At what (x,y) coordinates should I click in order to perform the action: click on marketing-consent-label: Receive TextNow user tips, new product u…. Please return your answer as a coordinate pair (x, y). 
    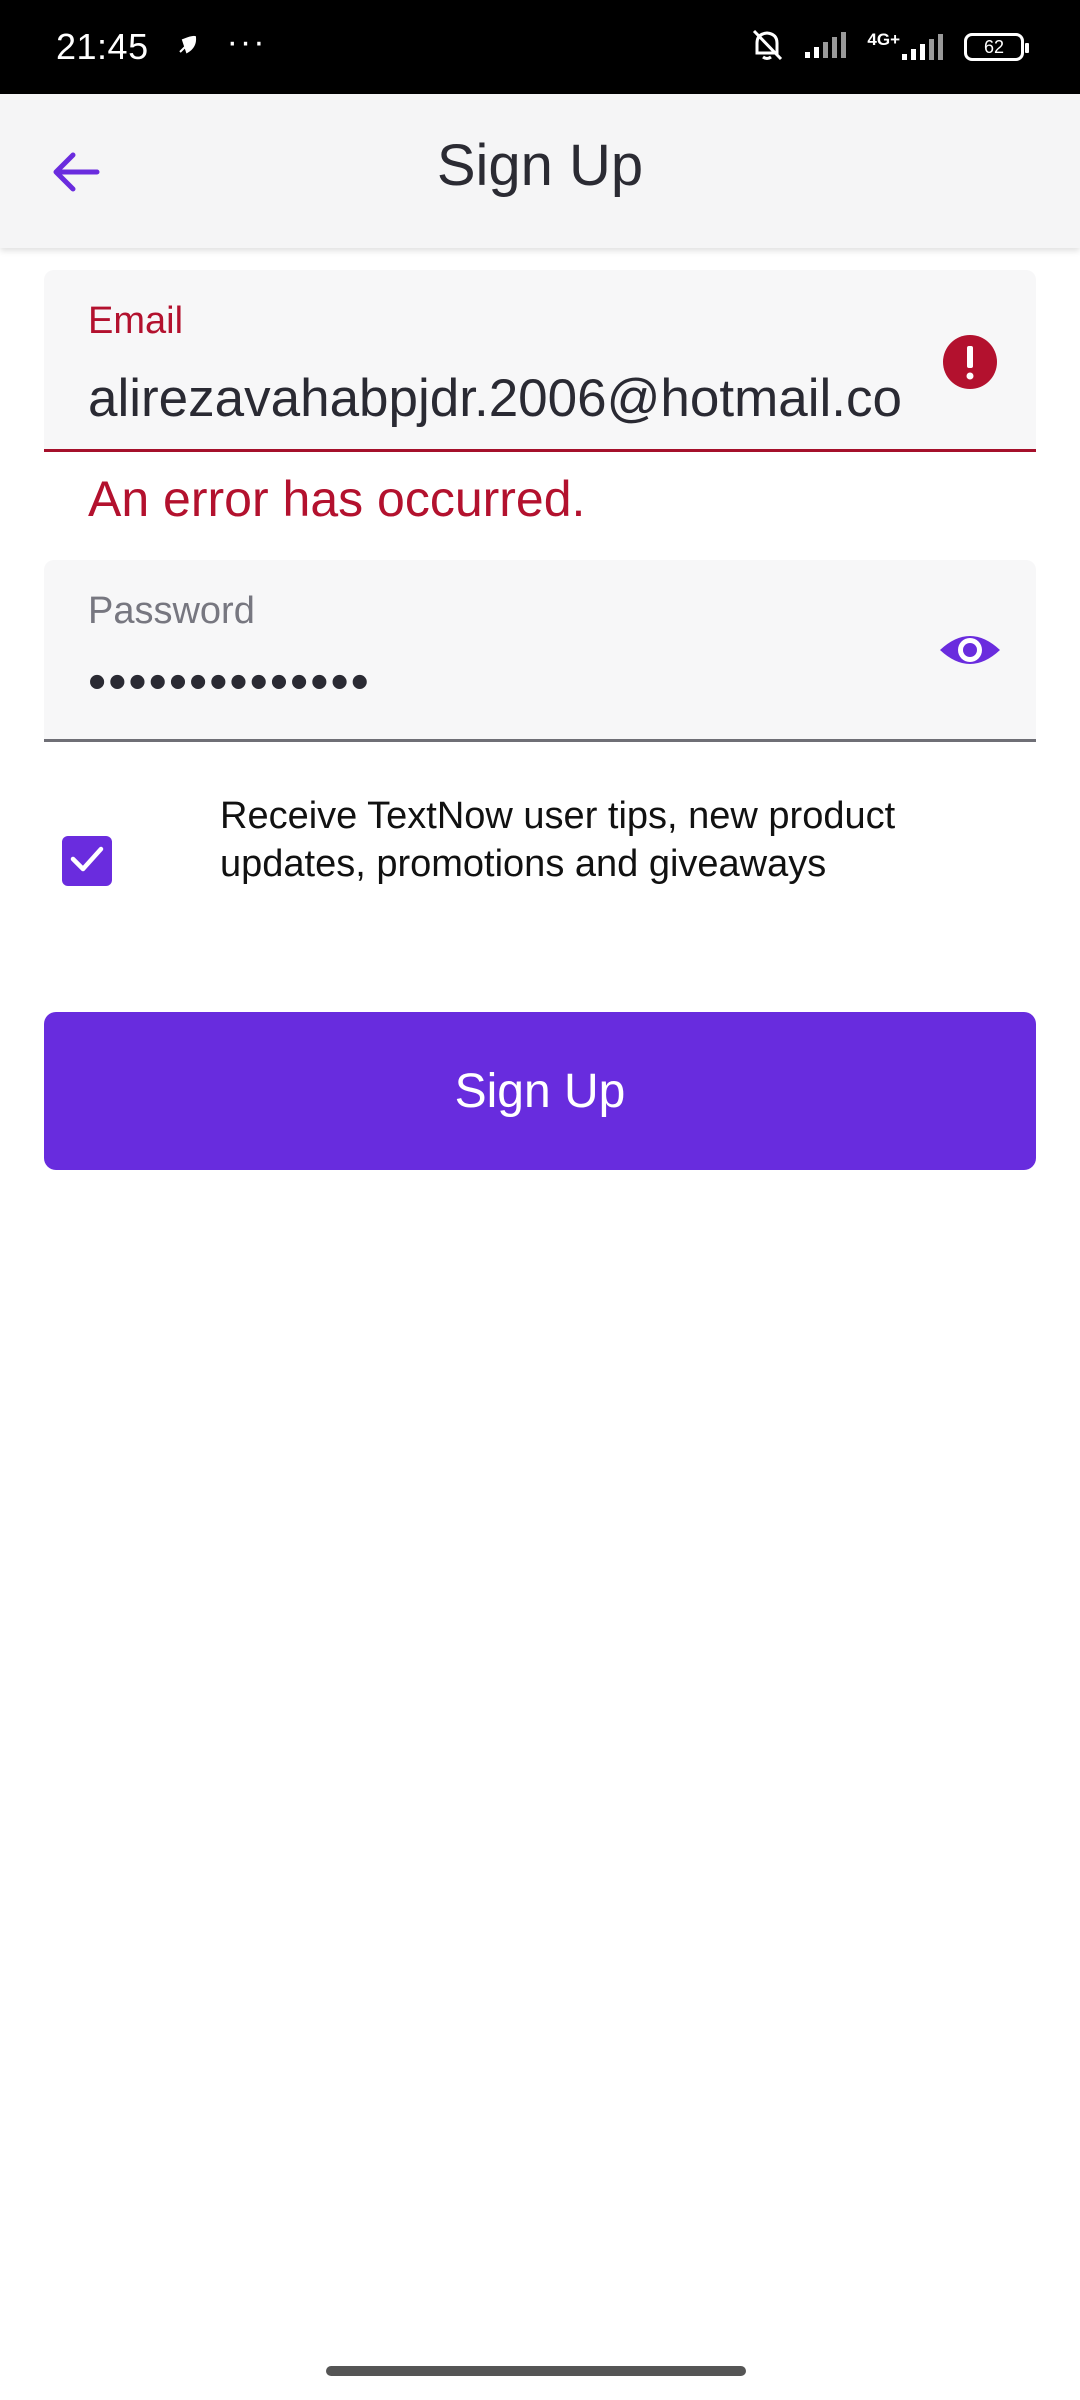
    Looking at the image, I should click on (558, 840).